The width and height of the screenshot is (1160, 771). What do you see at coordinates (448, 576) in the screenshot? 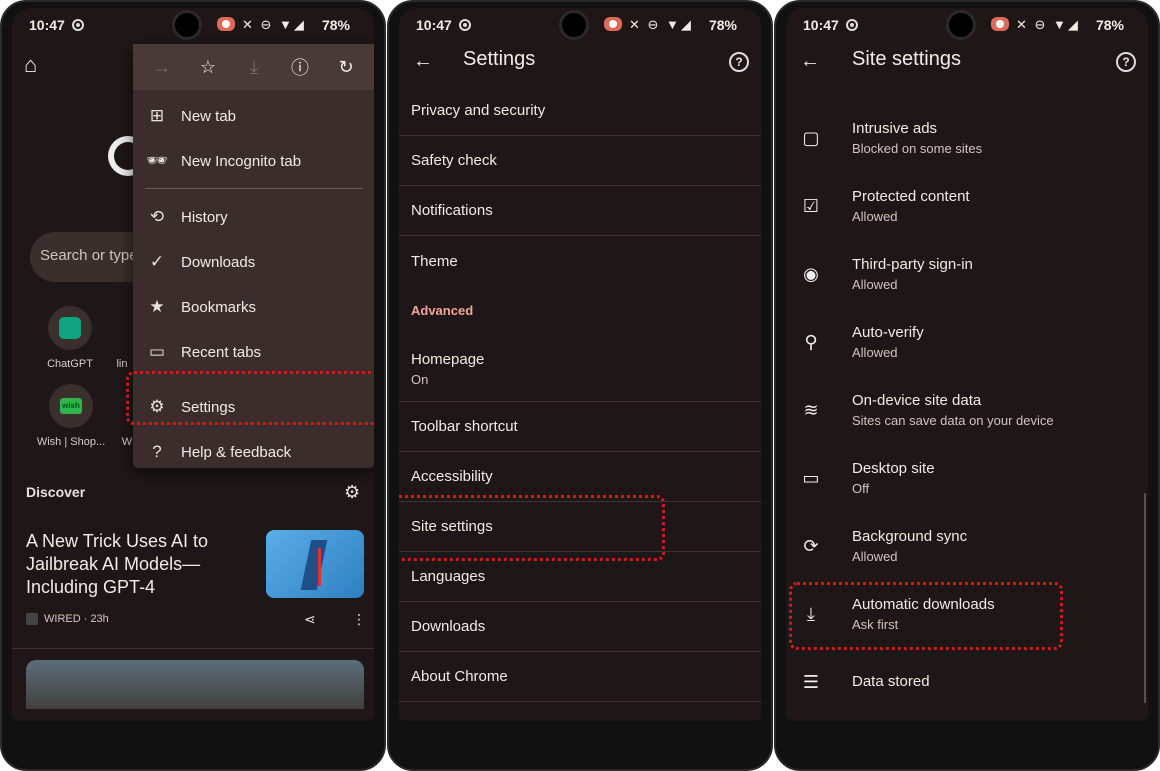
I see `item-label: Languages` at bounding box center [448, 576].